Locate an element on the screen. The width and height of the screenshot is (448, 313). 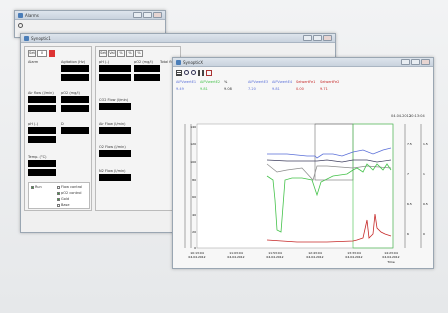
run-indicator is located at coordinates (32, 187).